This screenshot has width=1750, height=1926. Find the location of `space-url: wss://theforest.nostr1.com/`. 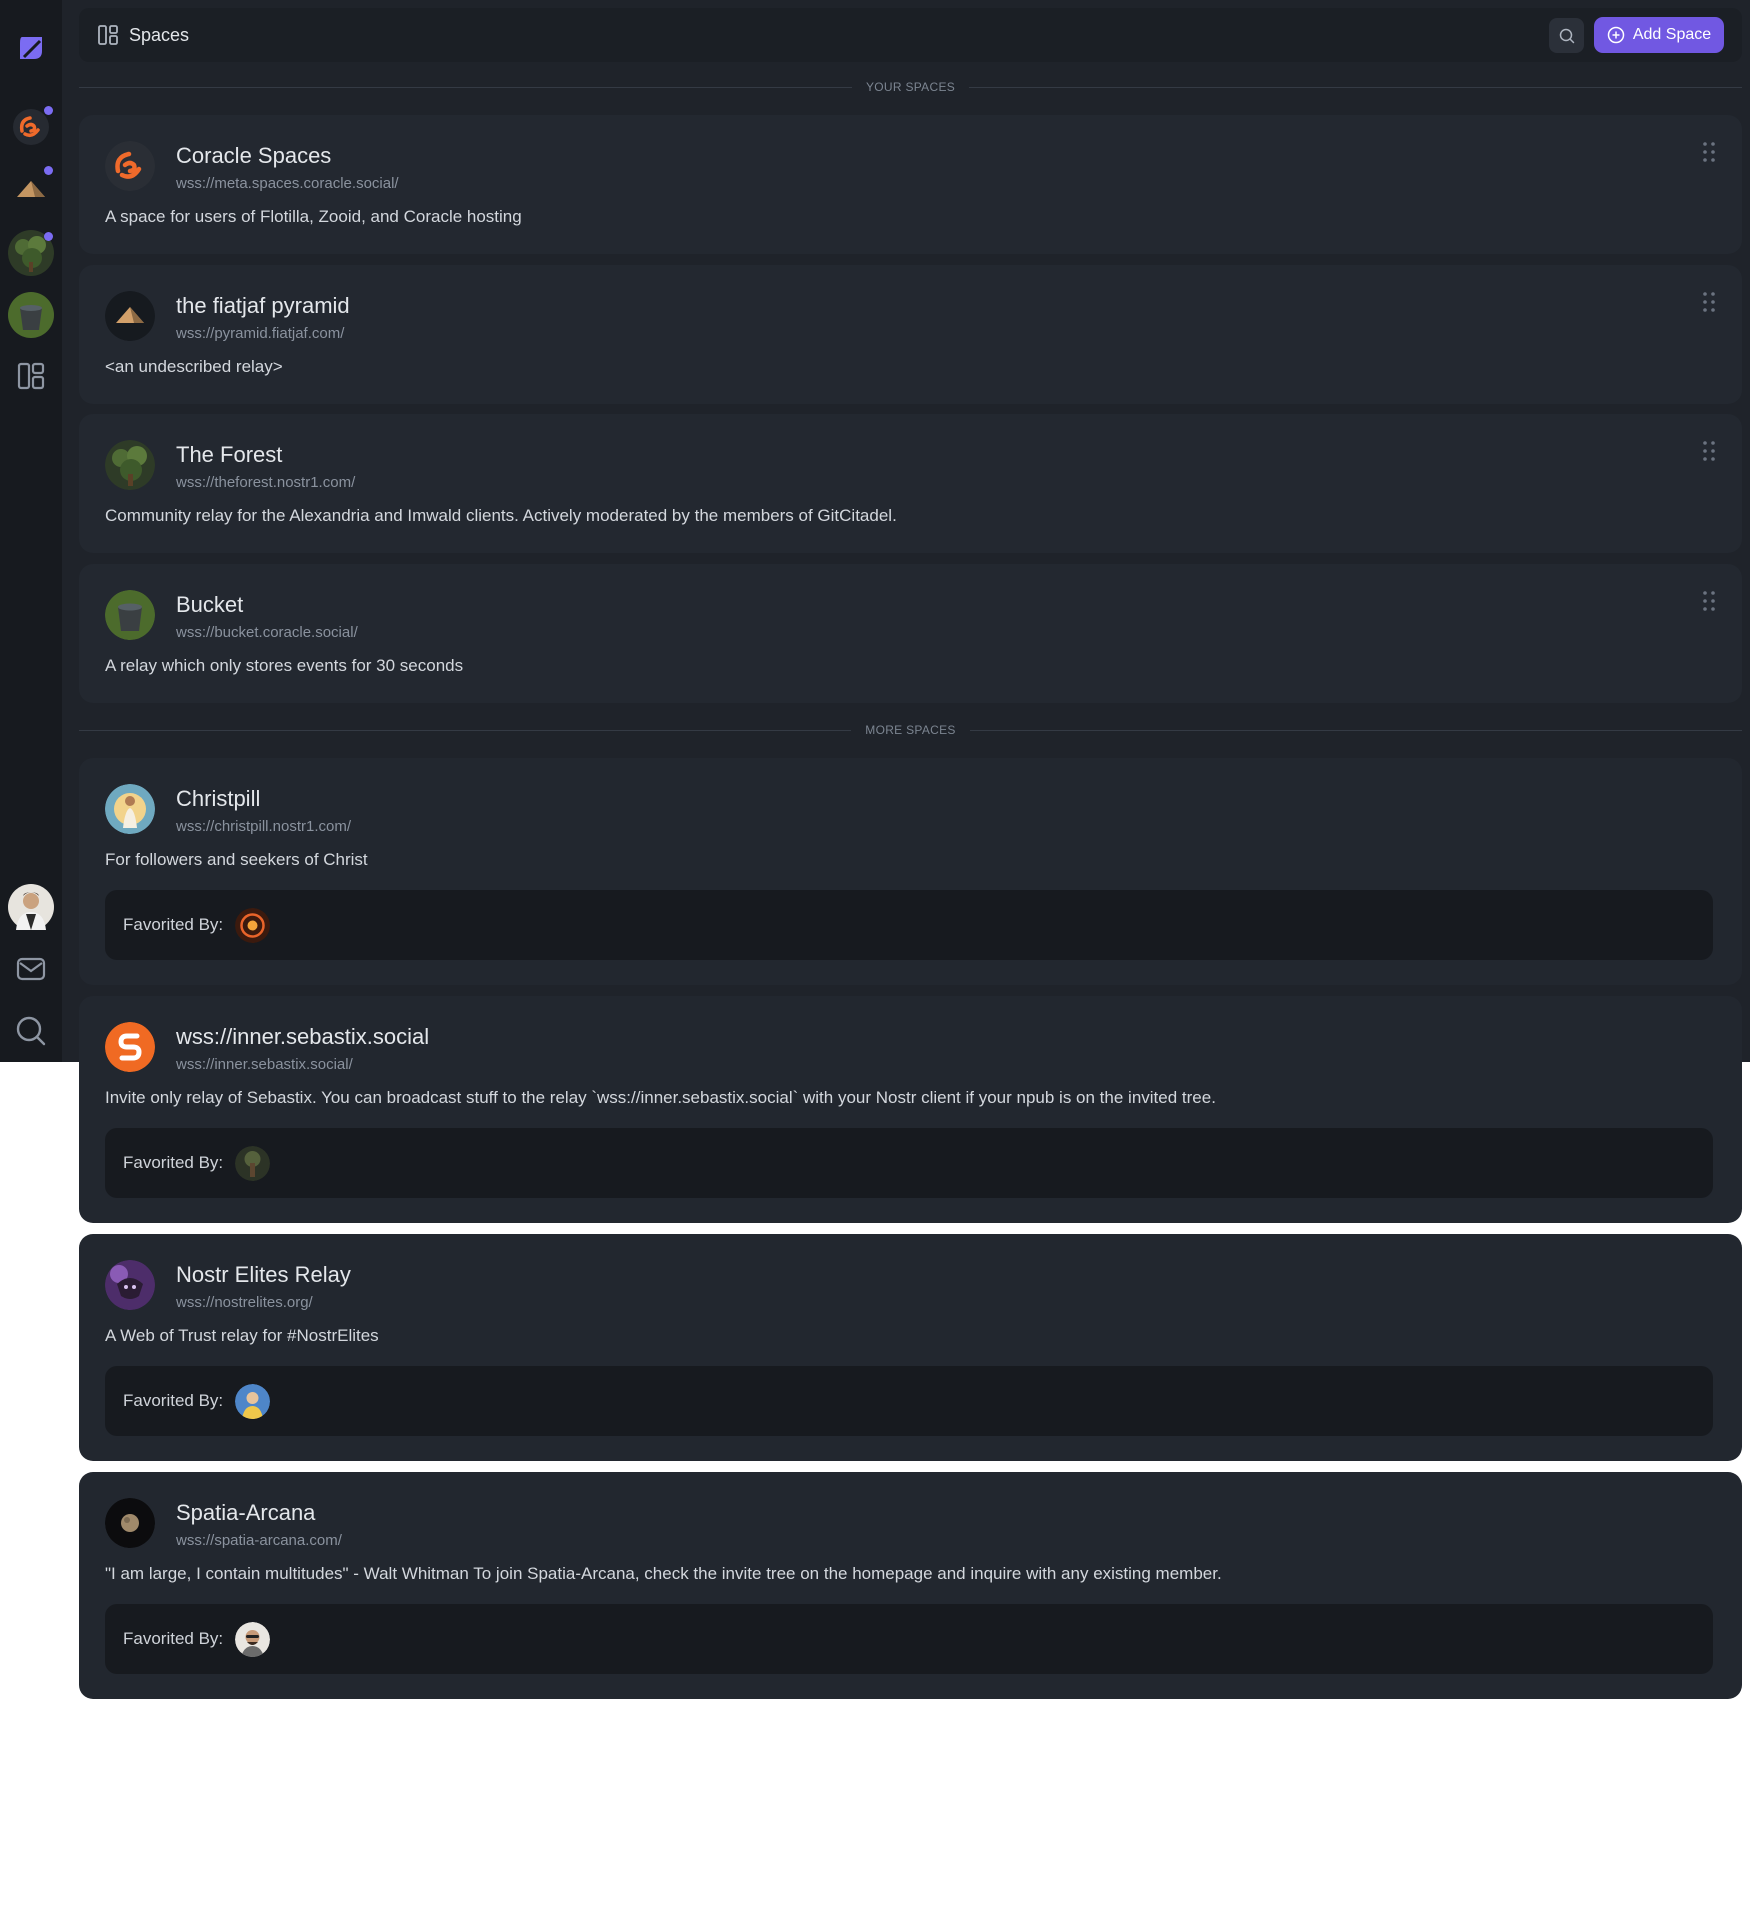

space-url: wss://theforest.nostr1.com/ is located at coordinates (266, 482).